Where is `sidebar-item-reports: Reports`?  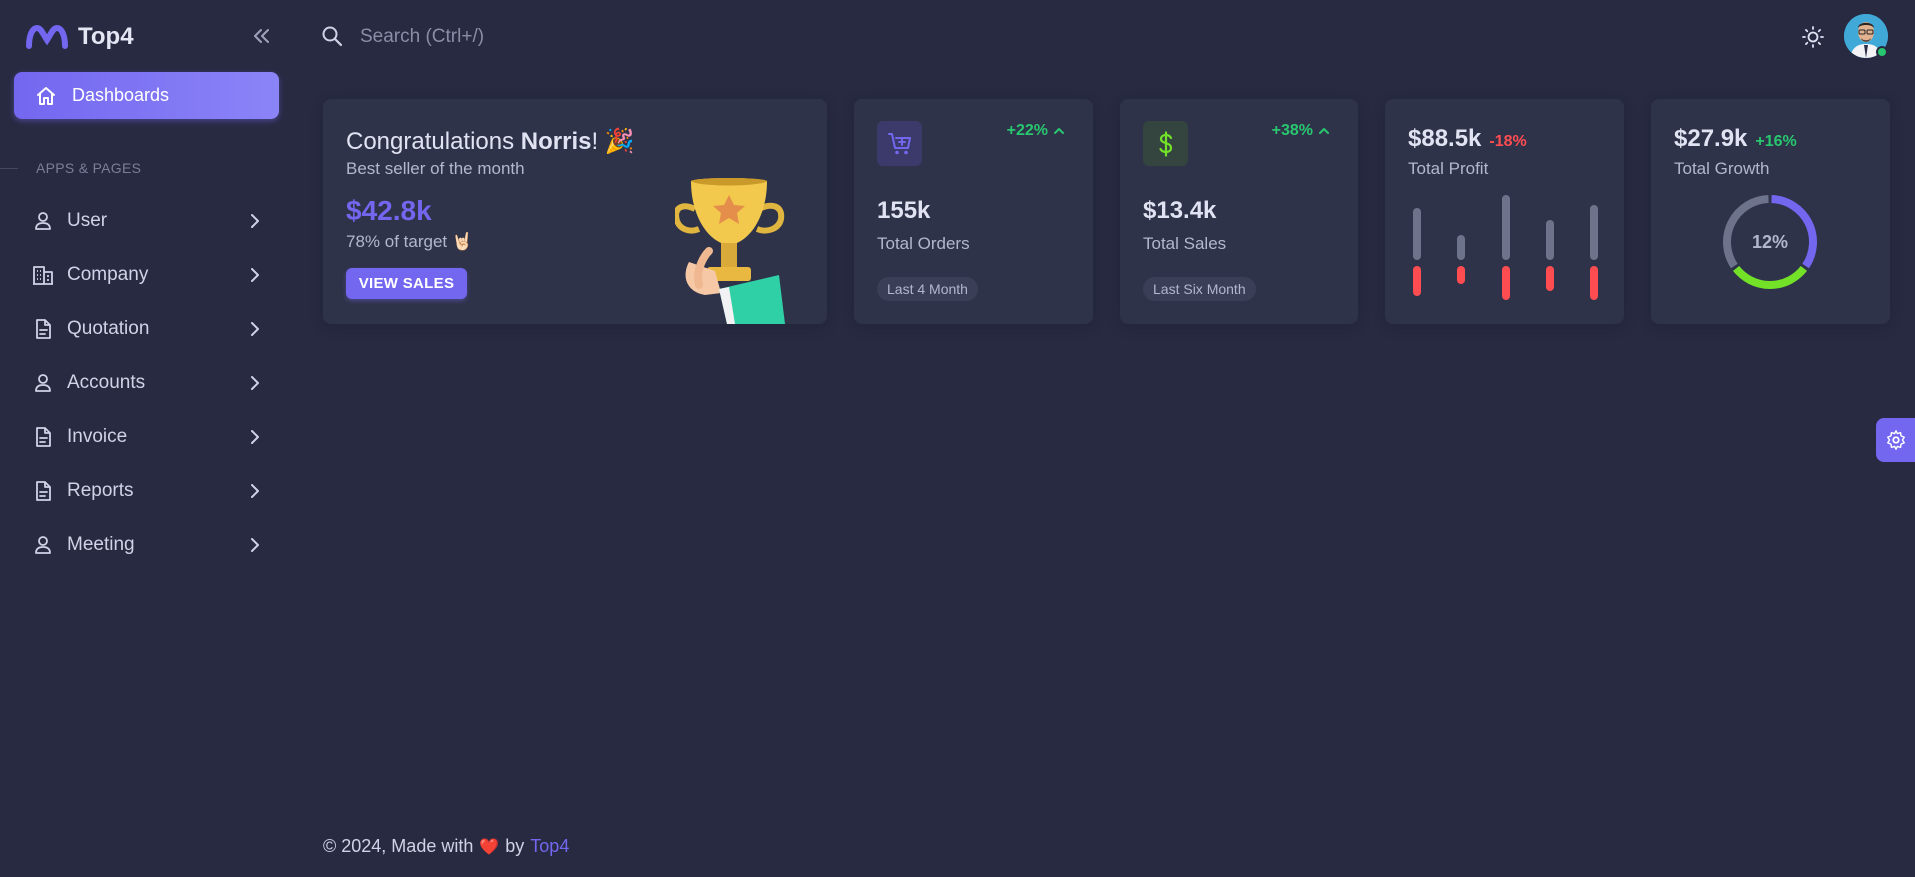
sidebar-item-reports: Reports is located at coordinates (147, 491).